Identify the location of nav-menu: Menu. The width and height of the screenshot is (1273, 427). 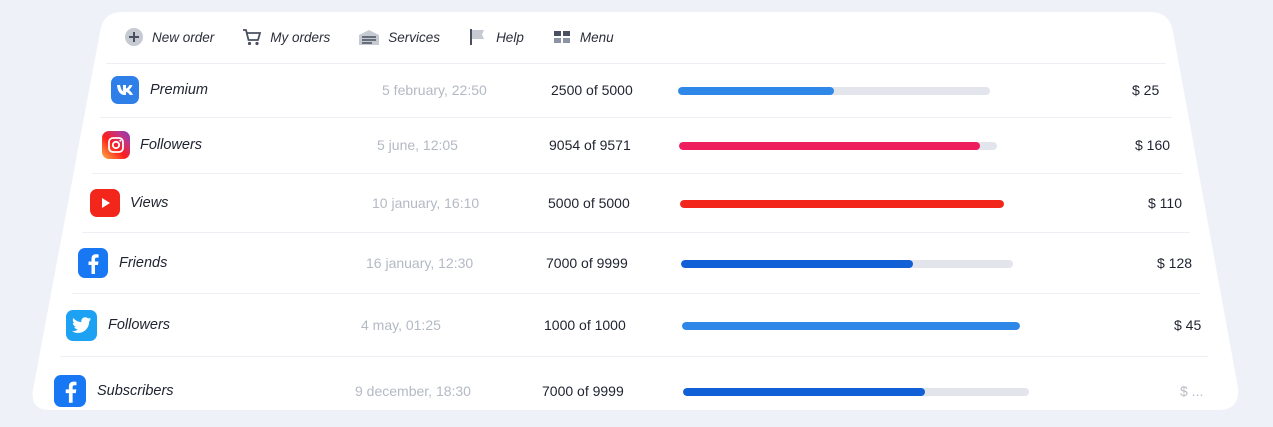
(583, 37).